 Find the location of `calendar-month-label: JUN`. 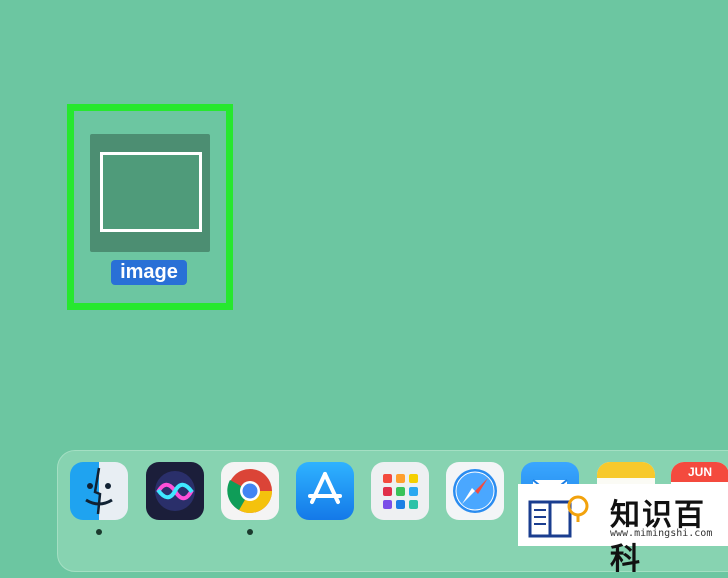

calendar-month-label: JUN is located at coordinates (699, 472).